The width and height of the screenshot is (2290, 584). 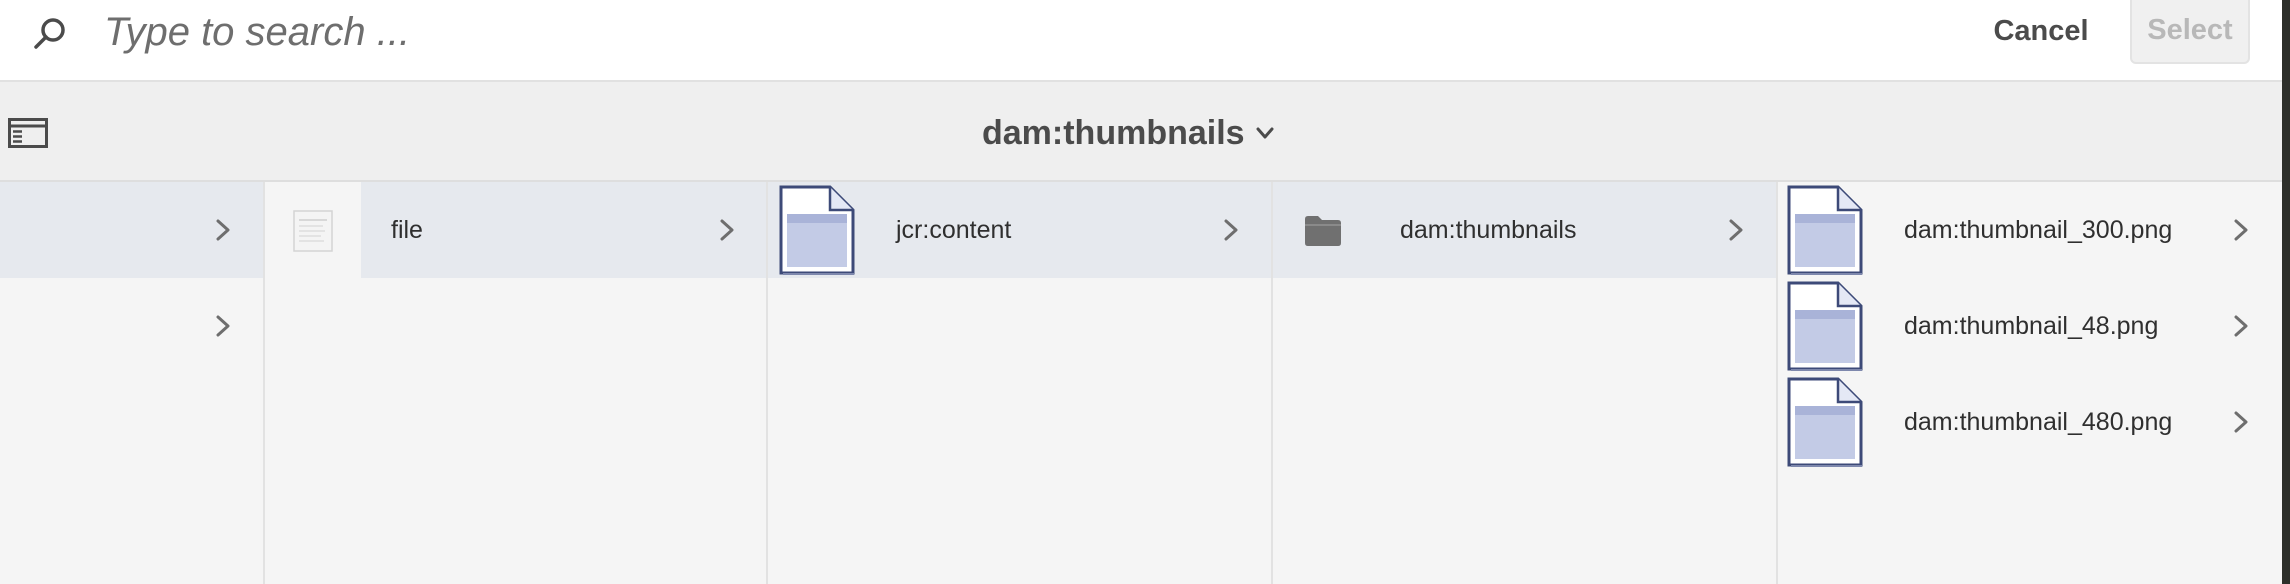 I want to click on file-thumbnail-icon, so click(x=313, y=230).